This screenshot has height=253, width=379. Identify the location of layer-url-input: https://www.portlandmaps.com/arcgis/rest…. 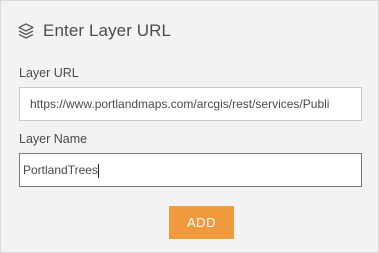
(190, 104).